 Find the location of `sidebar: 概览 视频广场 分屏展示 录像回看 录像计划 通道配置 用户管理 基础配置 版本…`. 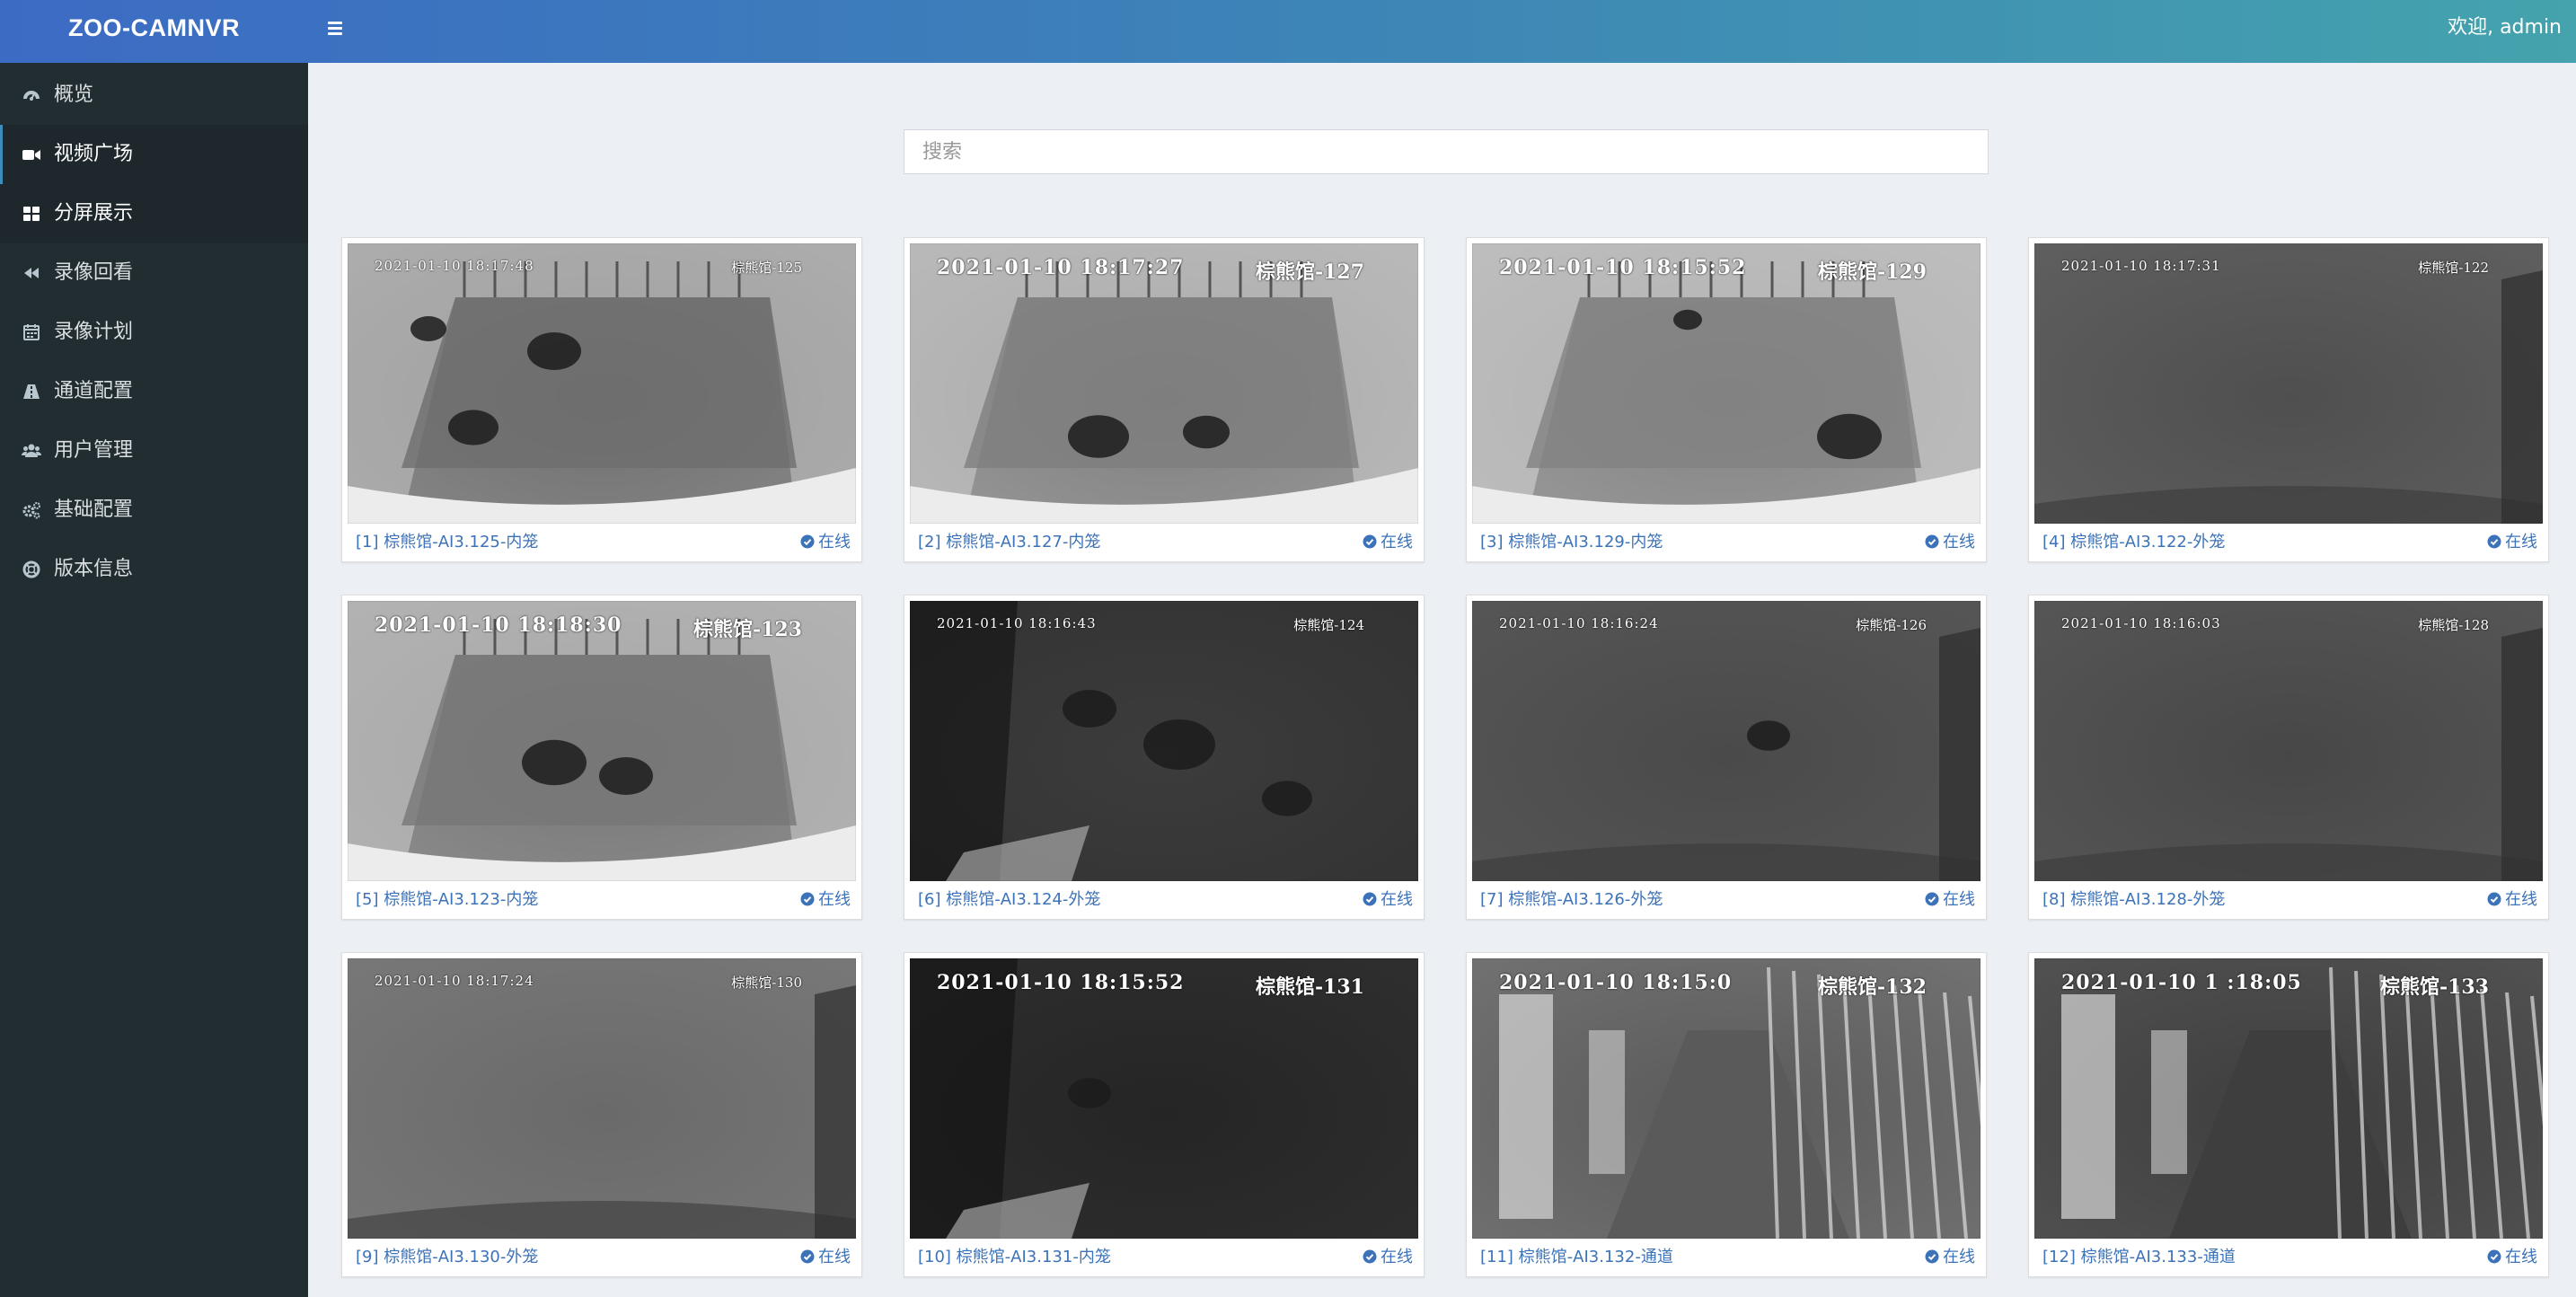

sidebar: 概览 视频广场 分屏展示 录像回看 录像计划 通道配置 用户管理 基础配置 版本… is located at coordinates (154, 680).